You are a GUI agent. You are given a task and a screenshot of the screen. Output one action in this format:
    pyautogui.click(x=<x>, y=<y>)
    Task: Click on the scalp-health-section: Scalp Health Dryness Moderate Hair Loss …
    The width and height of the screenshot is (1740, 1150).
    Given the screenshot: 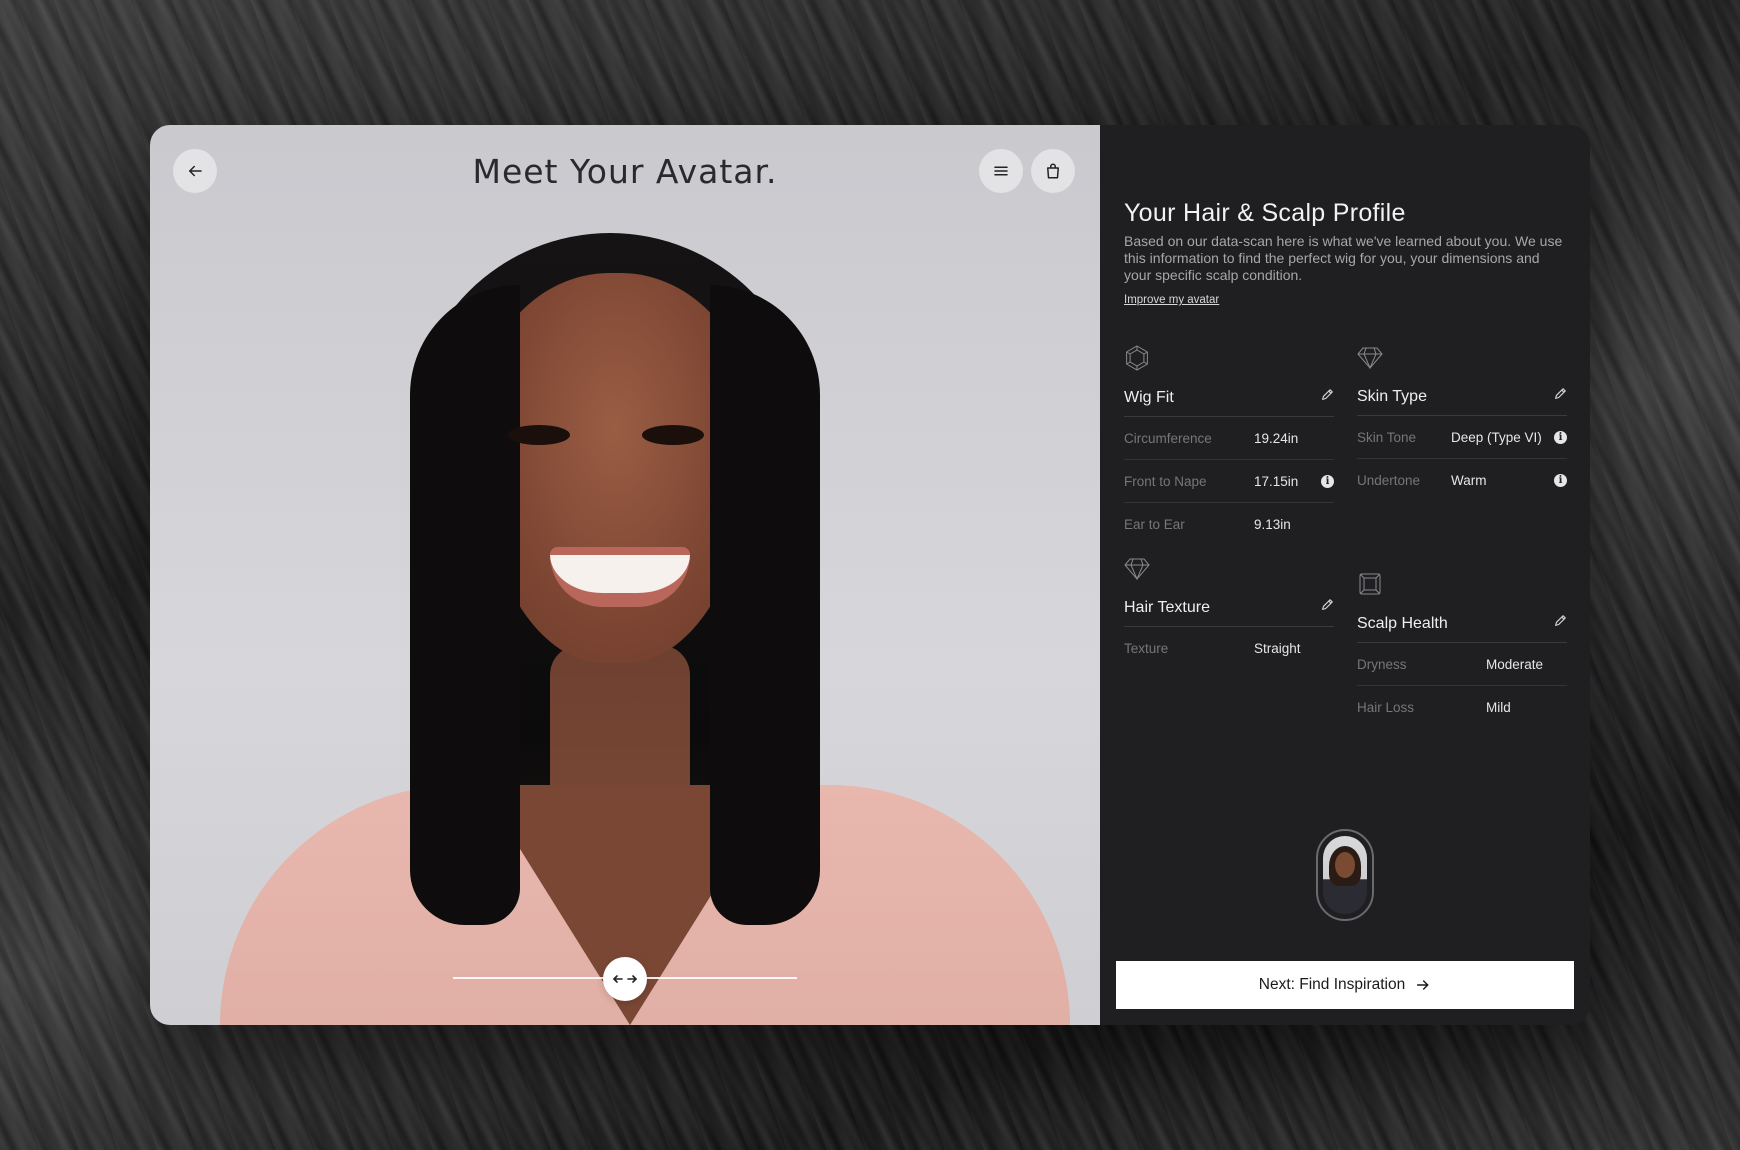 What is the action you would take?
    pyautogui.click(x=1462, y=650)
    